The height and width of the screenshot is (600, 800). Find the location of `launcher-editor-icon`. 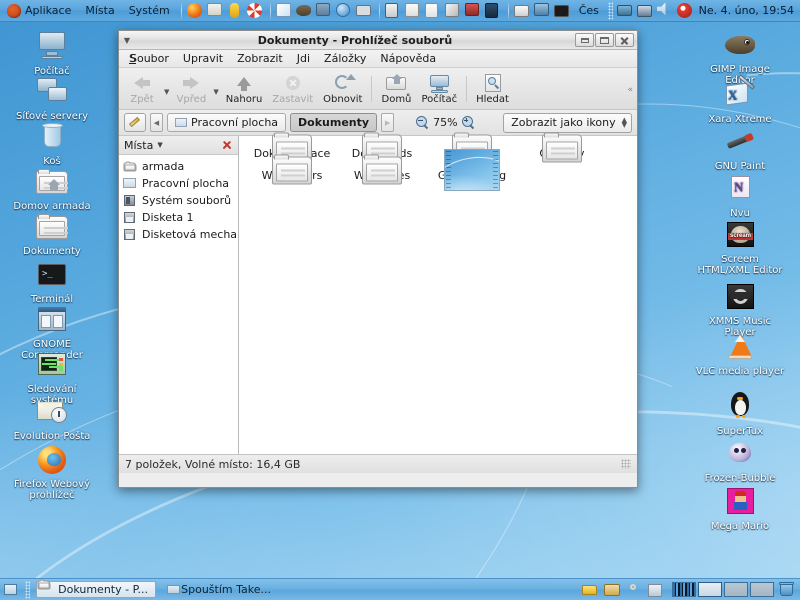

launcher-editor-icon is located at coordinates (433, 10).